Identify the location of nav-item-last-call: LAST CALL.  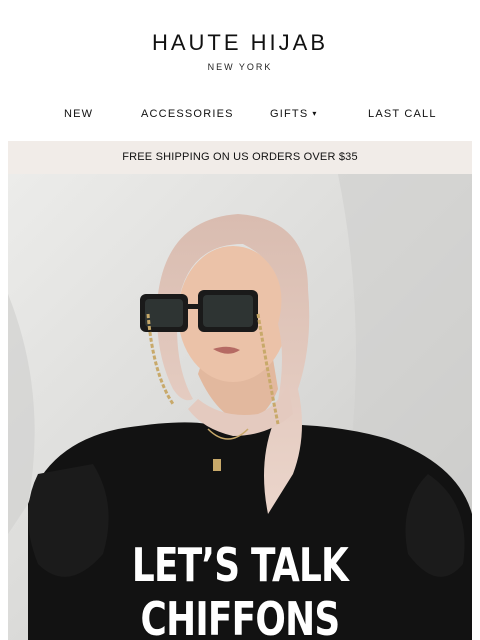
(402, 114).